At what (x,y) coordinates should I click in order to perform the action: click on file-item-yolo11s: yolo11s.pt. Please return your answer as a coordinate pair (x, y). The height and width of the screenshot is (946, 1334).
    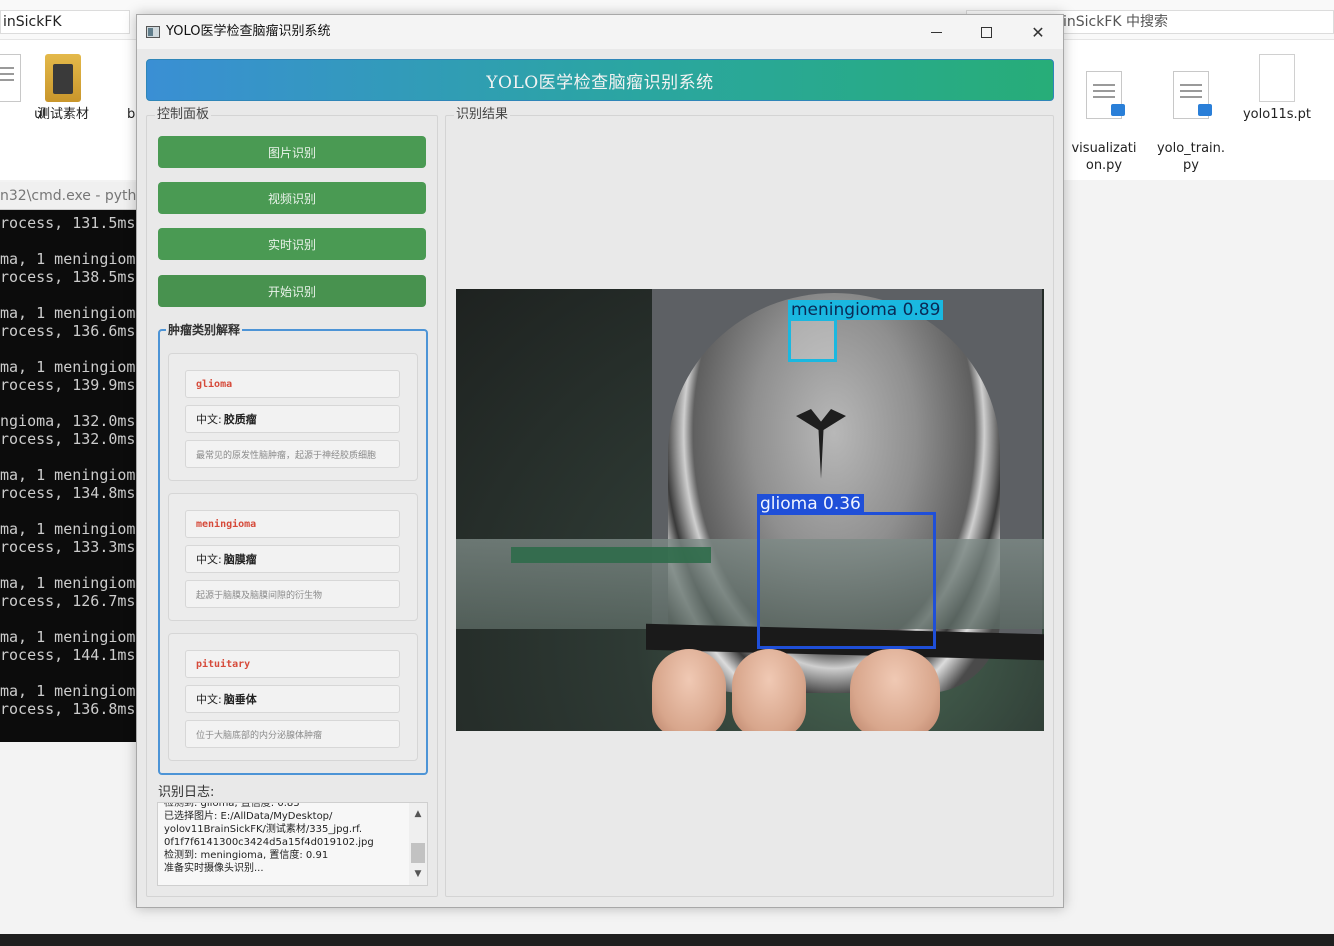
    Looking at the image, I should click on (1277, 88).